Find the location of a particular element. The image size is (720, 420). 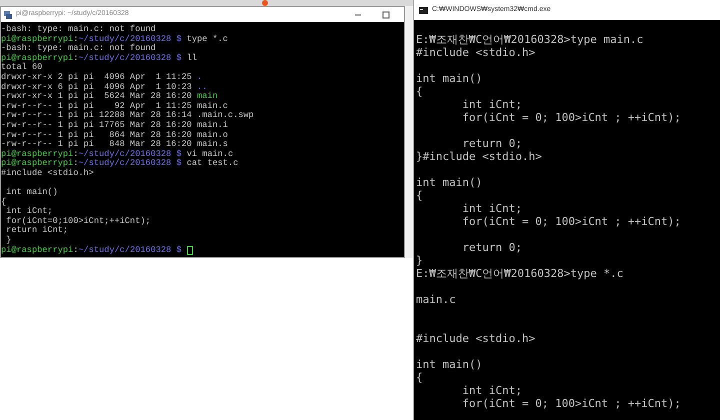

terminal-text: -rw-r--r-- 1 pi pi 92 Apr 1 11:25 main.c is located at coordinates (114, 106).